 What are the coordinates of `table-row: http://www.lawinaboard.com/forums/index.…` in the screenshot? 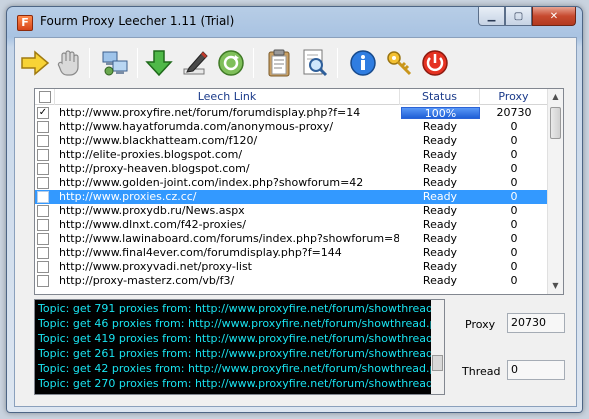 It's located at (291, 239).